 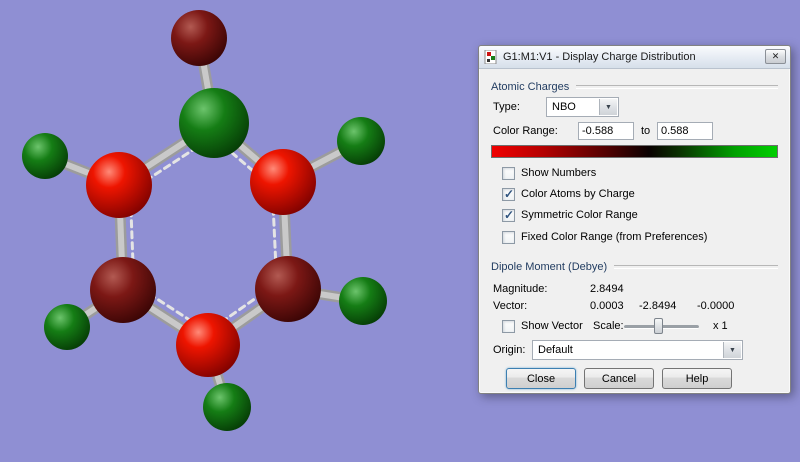 I want to click on dialog-title: G1:M1:V1 - Display Charge Distribution, so click(x=599, y=57).